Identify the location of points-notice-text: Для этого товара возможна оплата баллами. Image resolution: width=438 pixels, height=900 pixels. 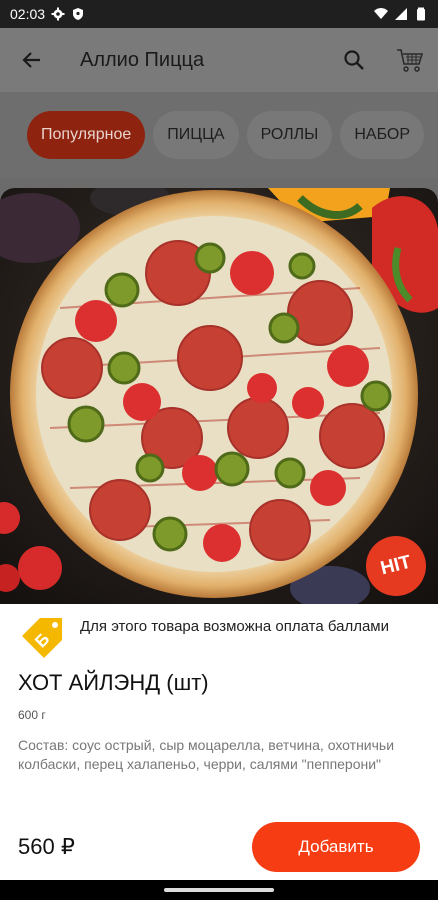
(234, 626).